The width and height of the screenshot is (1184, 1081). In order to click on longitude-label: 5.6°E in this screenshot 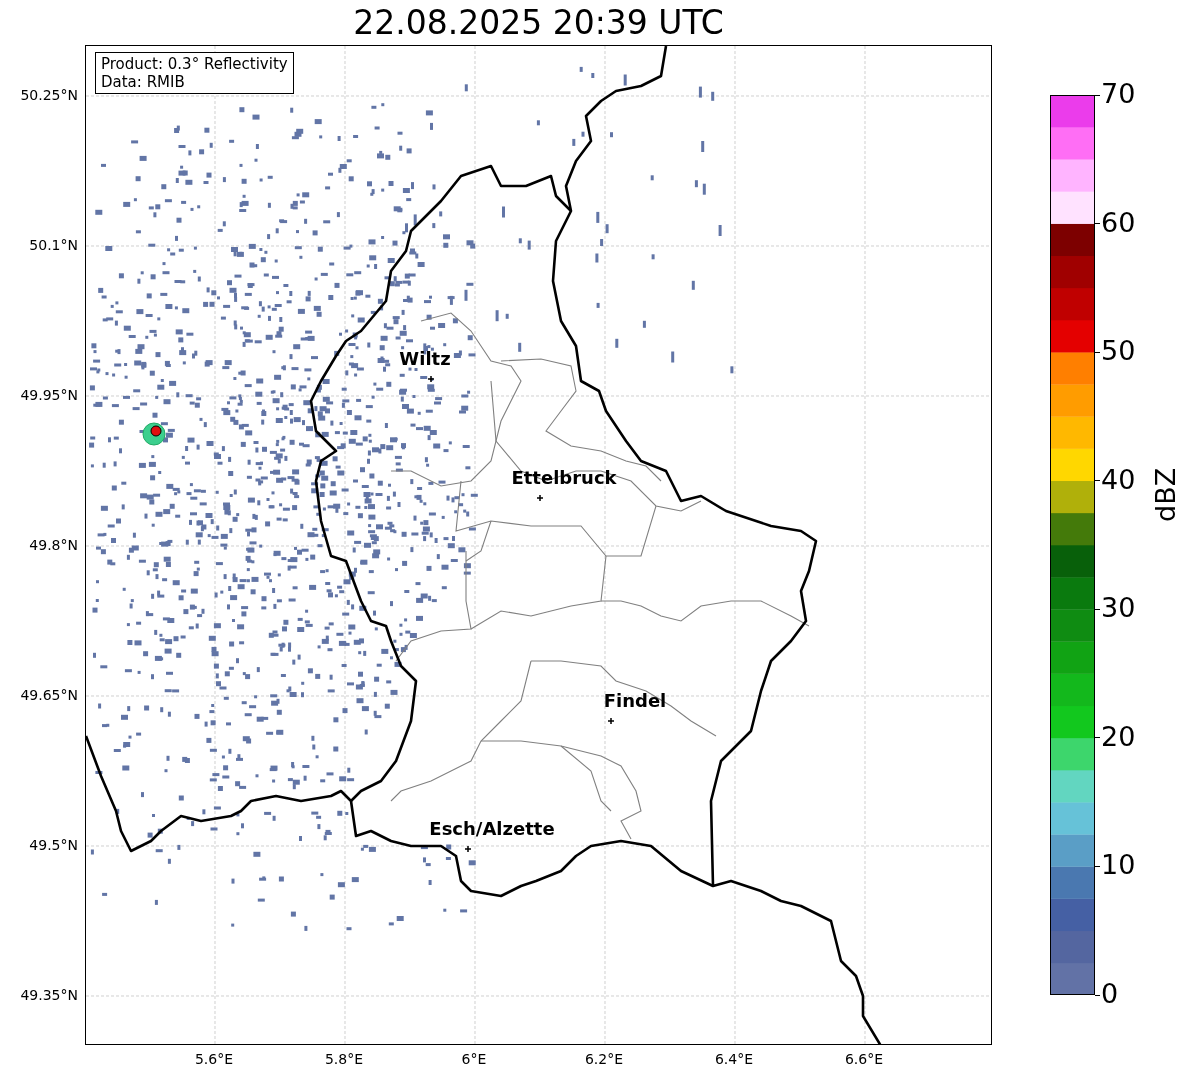, I will do `click(214, 1059)`.